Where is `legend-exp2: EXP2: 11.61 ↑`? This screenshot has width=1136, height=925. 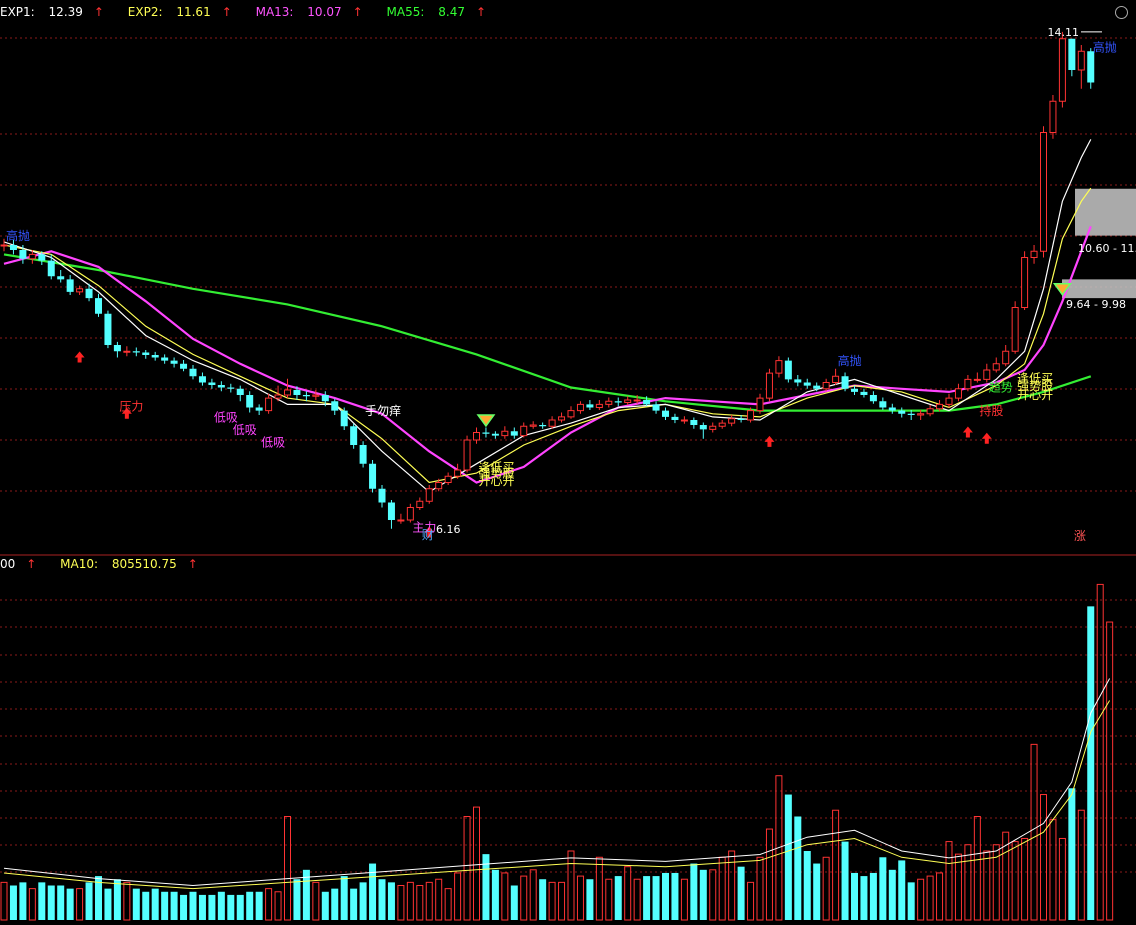 legend-exp2: EXP2: 11.61 ↑ is located at coordinates (179, 12).